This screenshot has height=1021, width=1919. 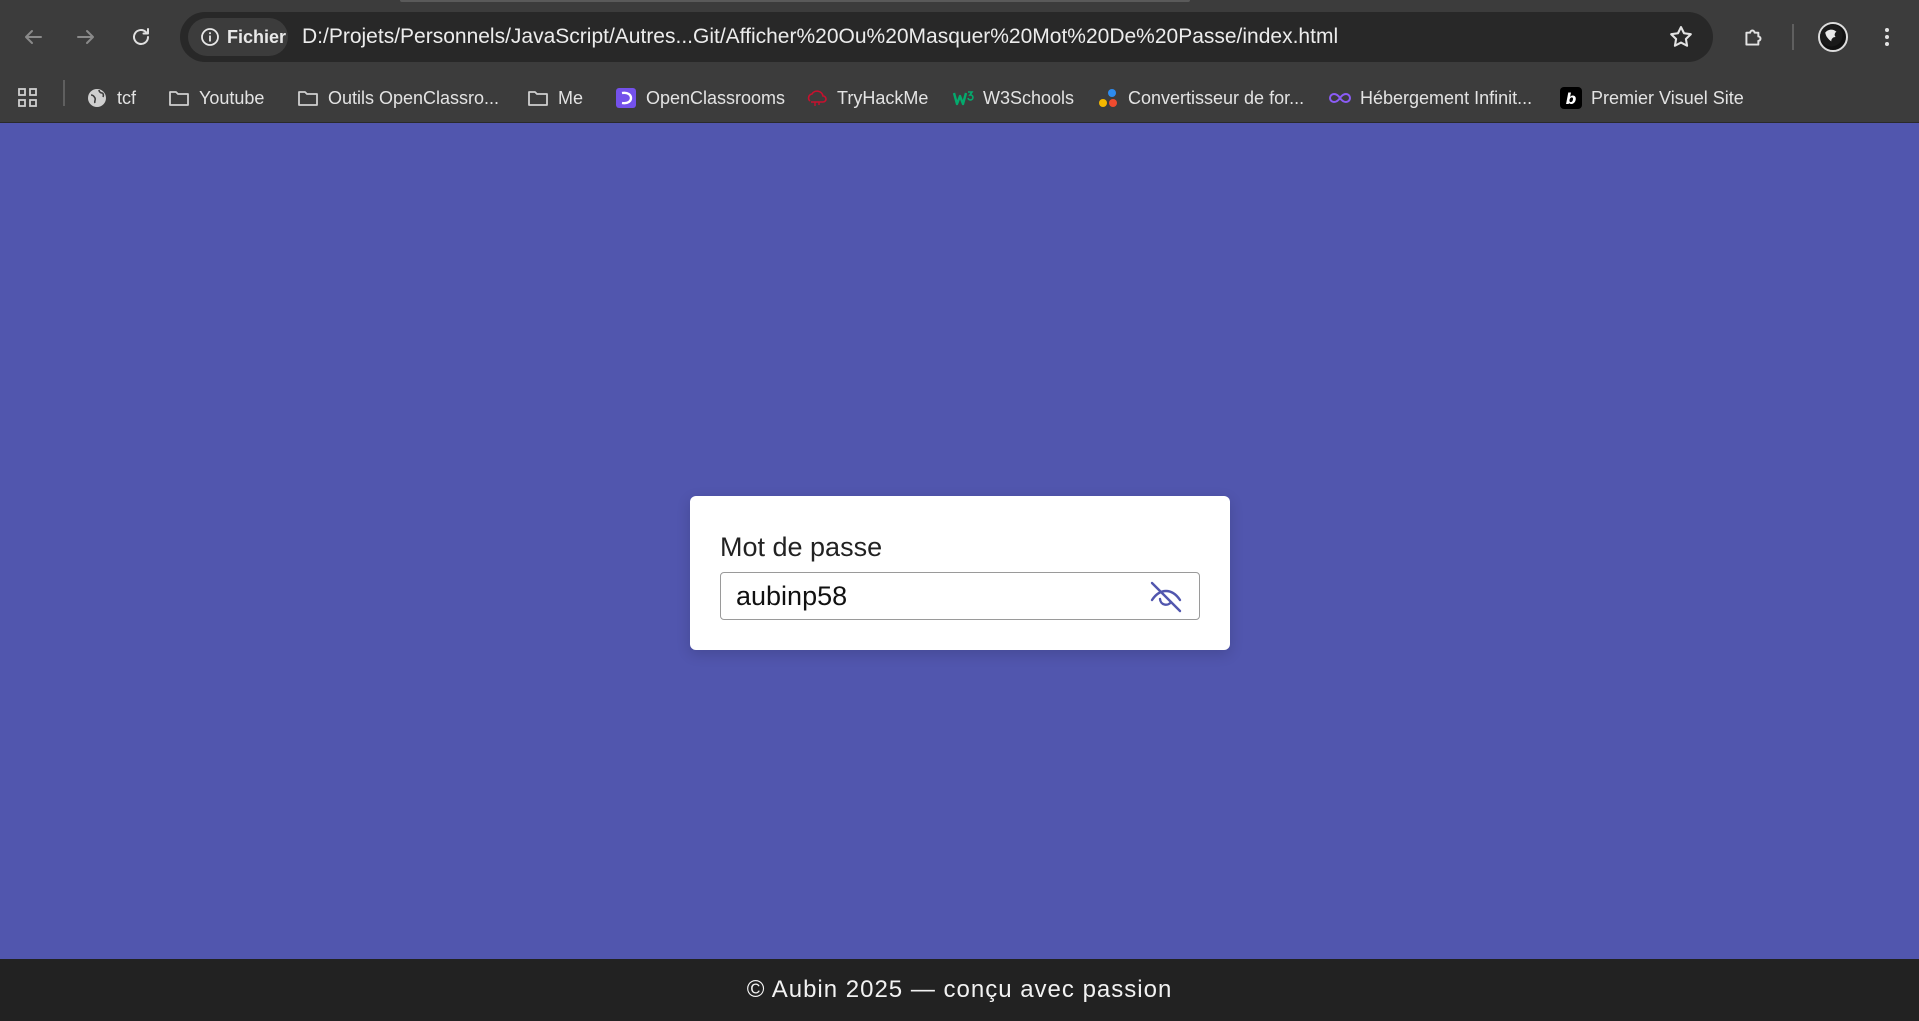 I want to click on reload-button, so click(x=141, y=37).